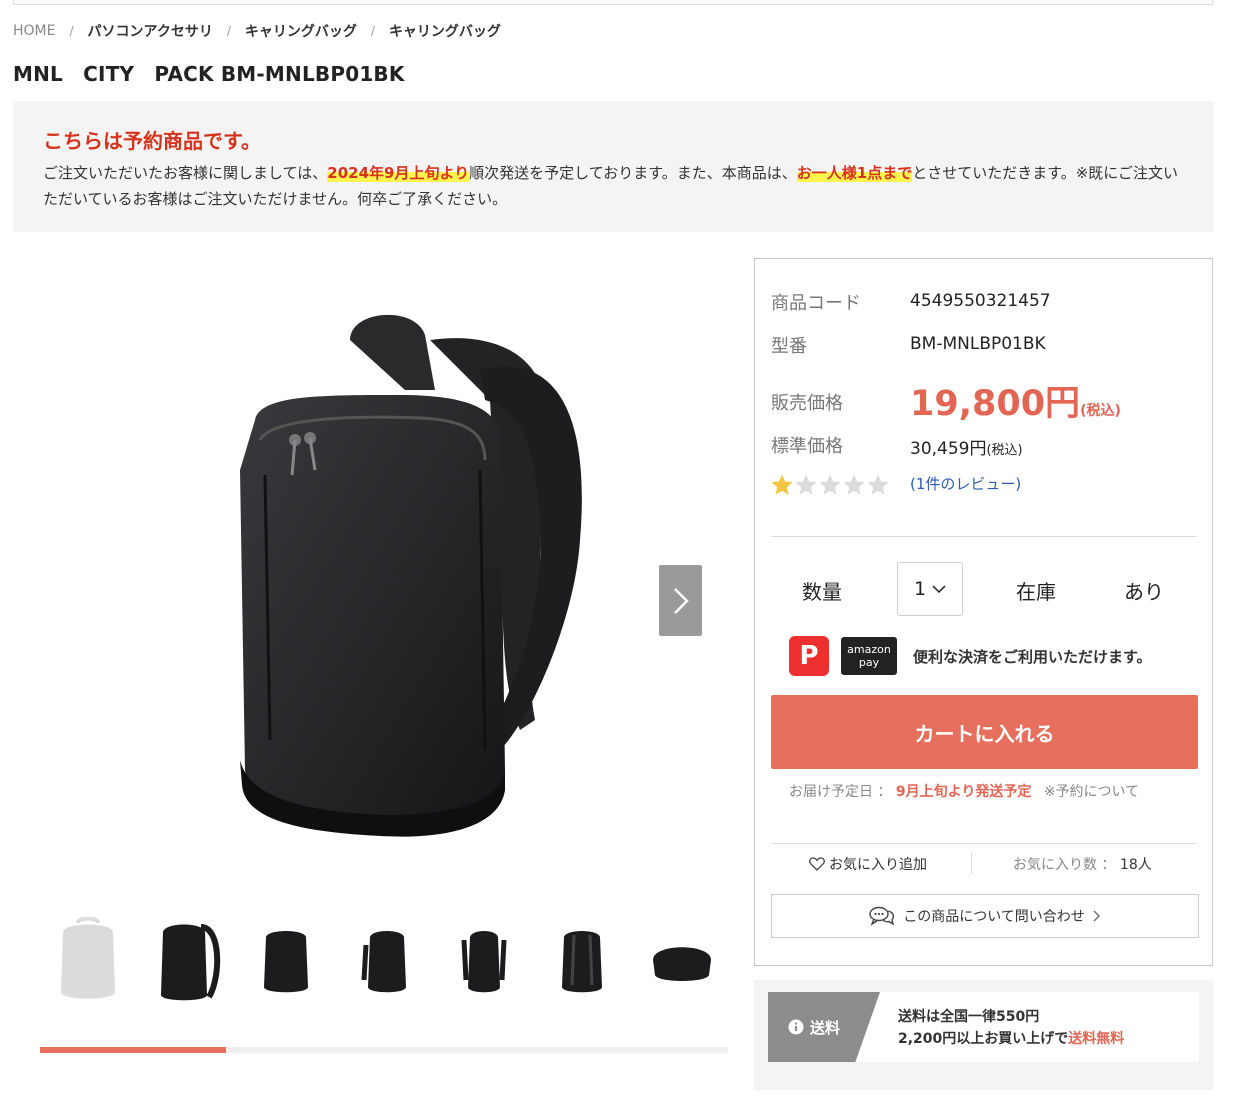 The image size is (1234, 1108). I want to click on model-label: 型番, so click(789, 346).